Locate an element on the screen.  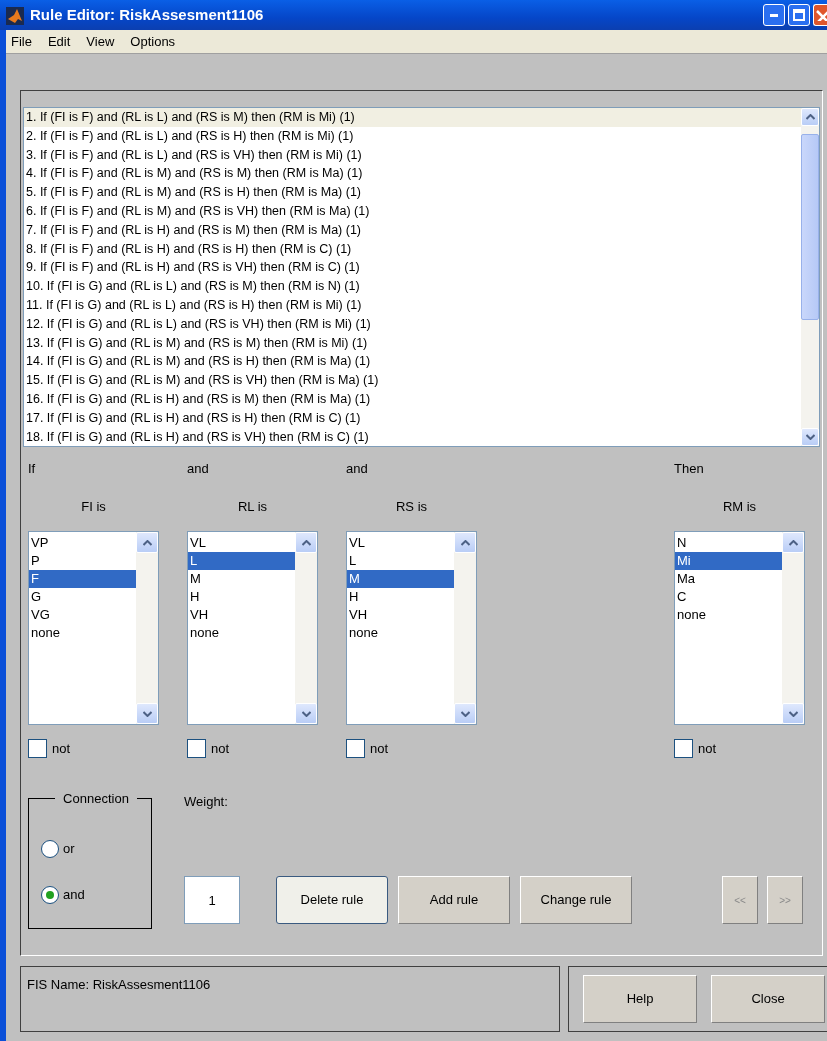
weight-label: Weight: is located at coordinates (206, 801).